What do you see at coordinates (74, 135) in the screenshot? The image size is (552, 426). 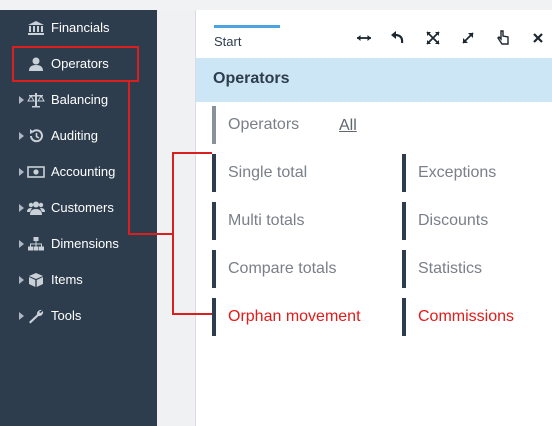 I see `sidebar-item-label: Auditing` at bounding box center [74, 135].